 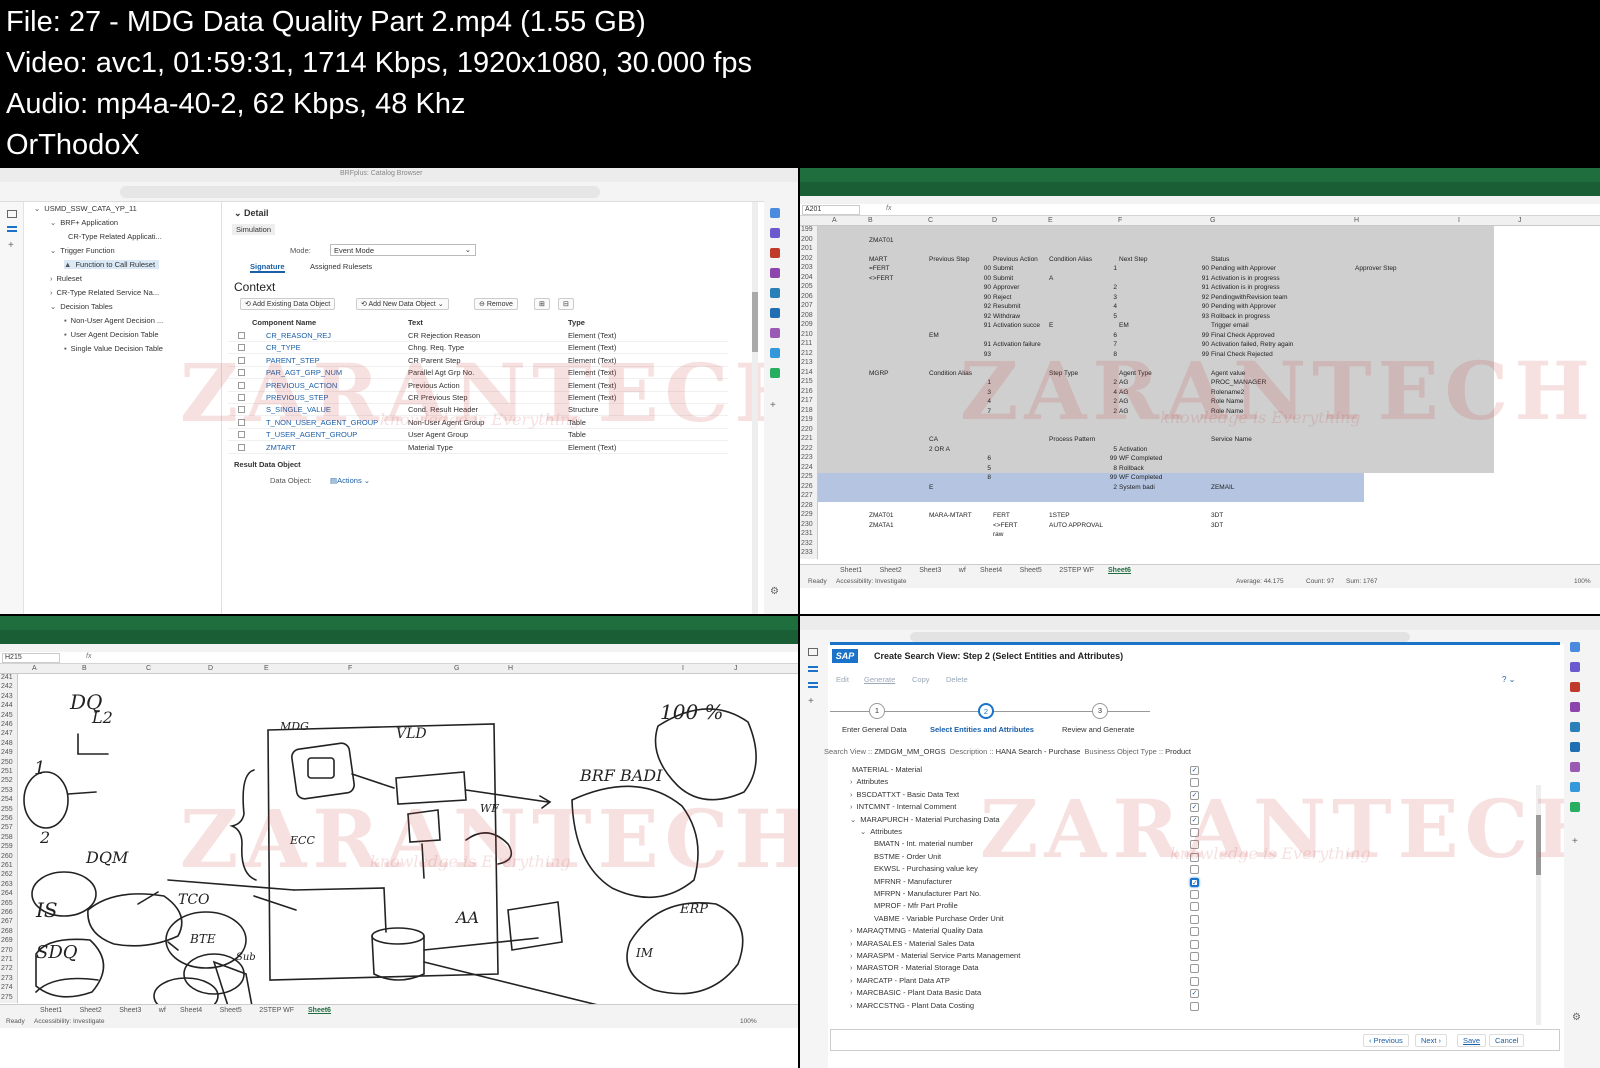 I want to click on row-header: 268, so click(x=7, y=931).